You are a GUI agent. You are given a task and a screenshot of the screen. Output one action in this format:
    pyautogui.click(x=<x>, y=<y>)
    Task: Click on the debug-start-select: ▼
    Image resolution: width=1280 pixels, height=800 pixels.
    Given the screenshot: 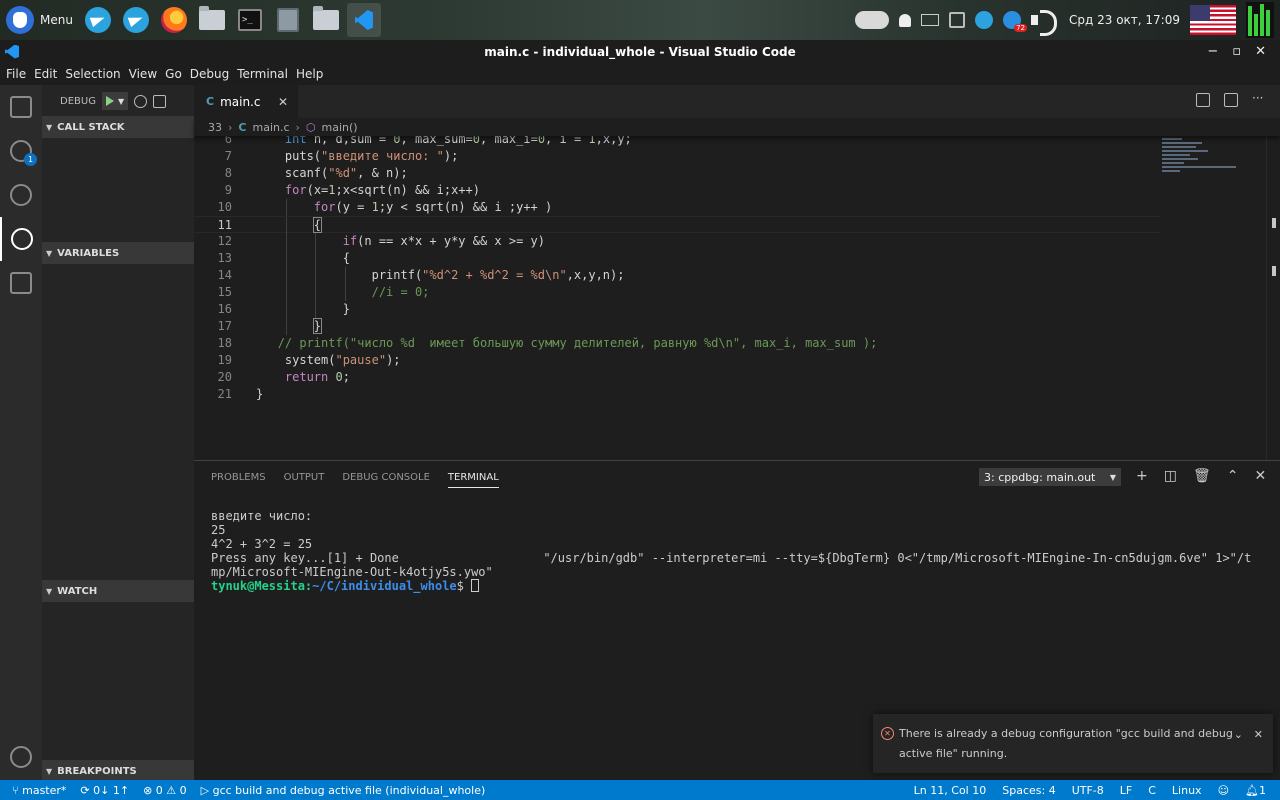 What is the action you would take?
    pyautogui.click(x=115, y=101)
    